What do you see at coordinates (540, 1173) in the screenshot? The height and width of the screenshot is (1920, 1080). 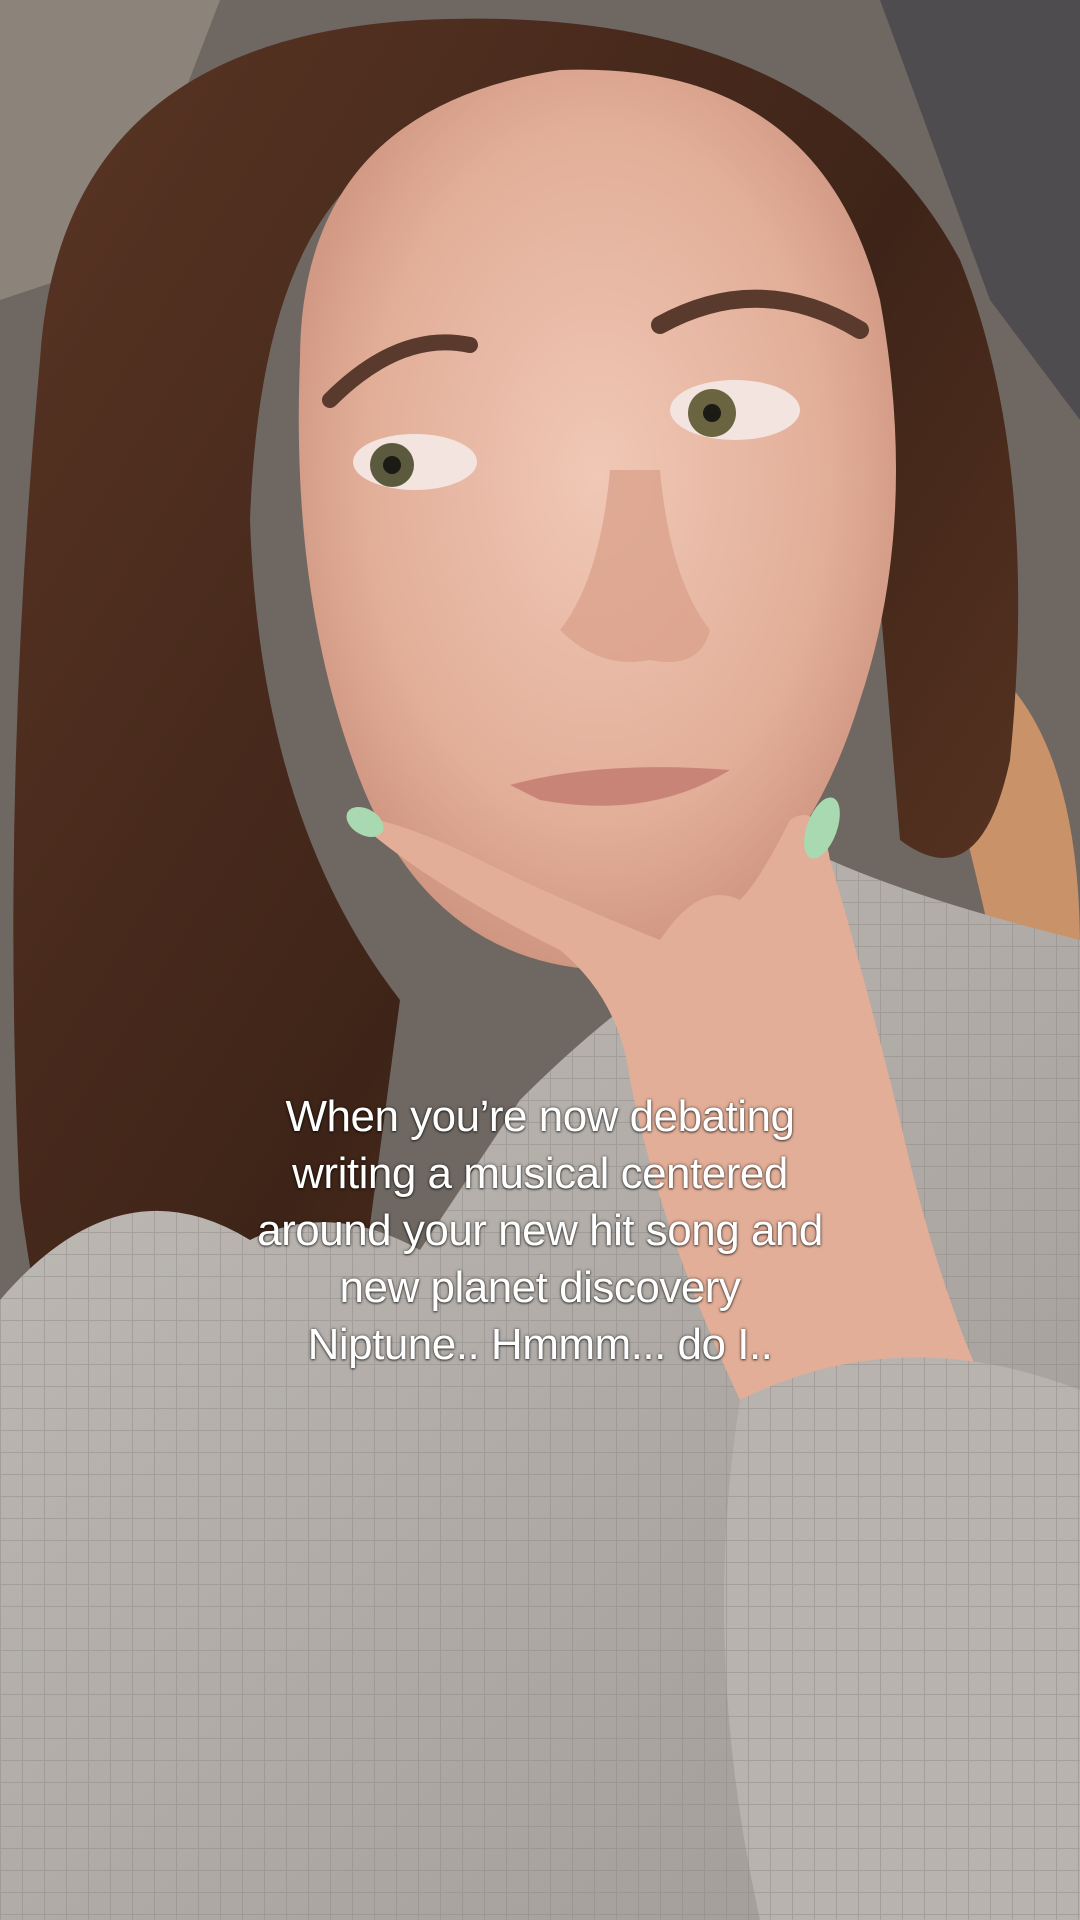 I see `caption-line-2: writing a musical centered` at bounding box center [540, 1173].